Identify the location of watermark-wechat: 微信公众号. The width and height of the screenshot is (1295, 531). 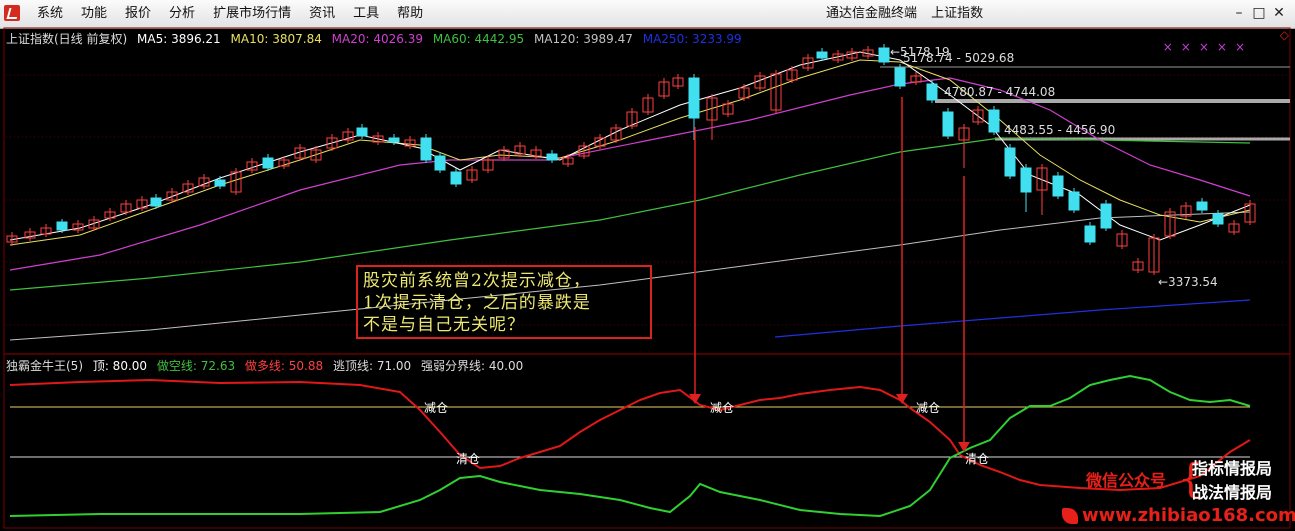
(1126, 480).